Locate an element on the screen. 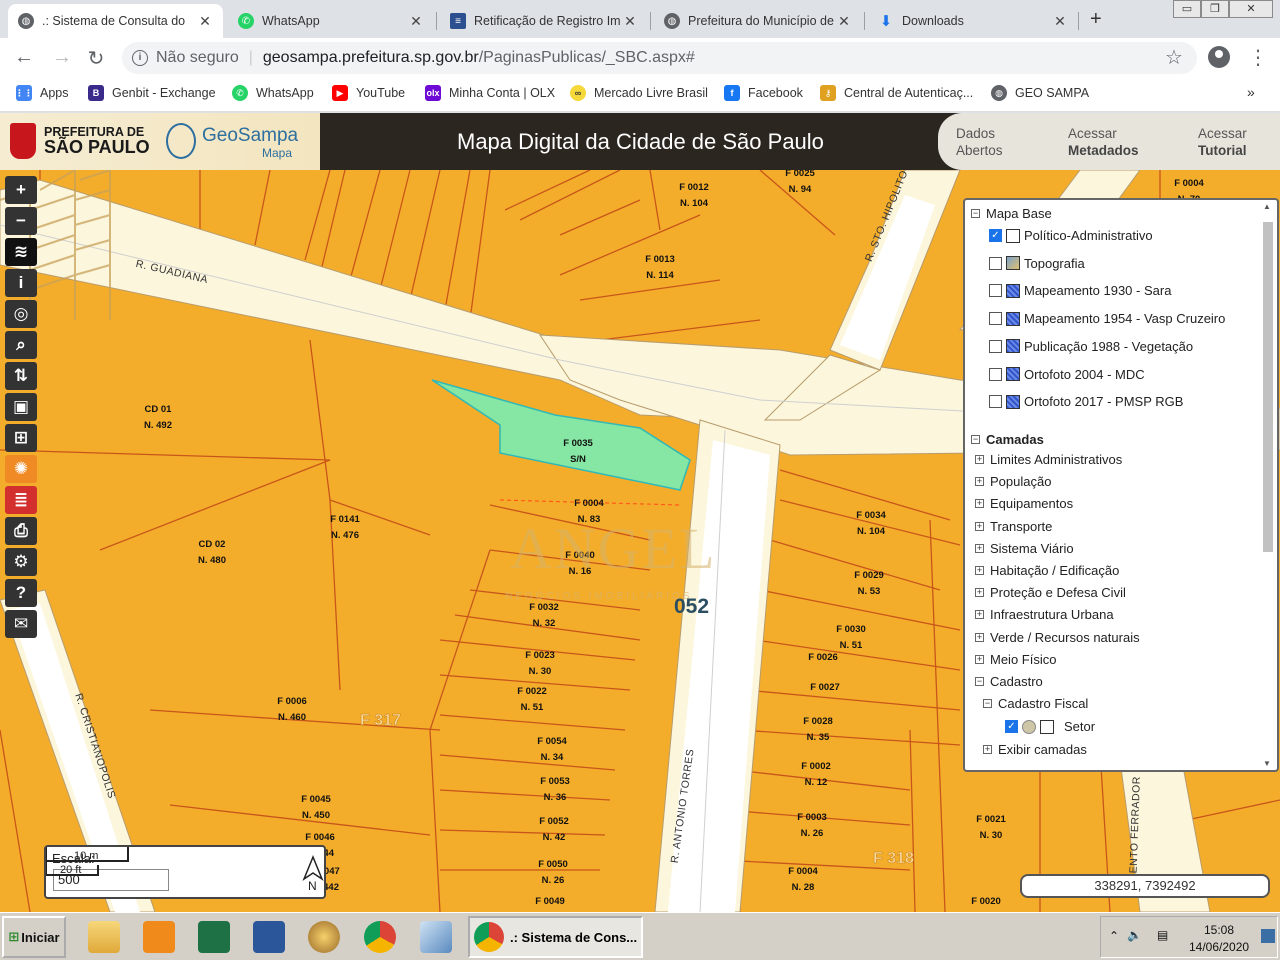  layer-group-item: + Verde / Recursos naturais is located at coordinates (1057, 637).